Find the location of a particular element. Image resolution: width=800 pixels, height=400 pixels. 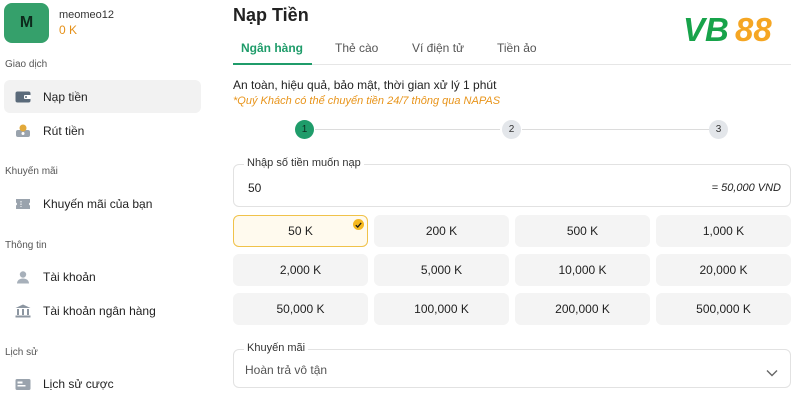

avatar: M is located at coordinates (26, 23).